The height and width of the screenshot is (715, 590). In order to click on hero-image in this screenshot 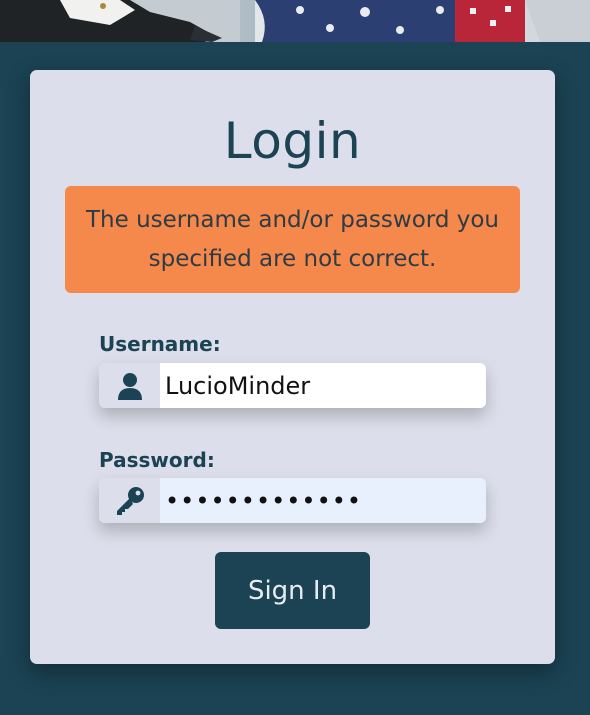, I will do `click(295, 21)`.